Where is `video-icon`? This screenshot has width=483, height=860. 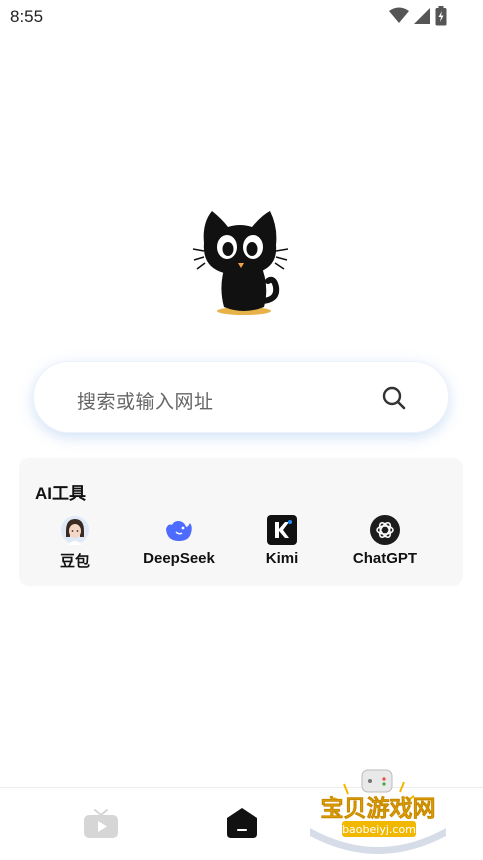 video-icon is located at coordinates (101, 824).